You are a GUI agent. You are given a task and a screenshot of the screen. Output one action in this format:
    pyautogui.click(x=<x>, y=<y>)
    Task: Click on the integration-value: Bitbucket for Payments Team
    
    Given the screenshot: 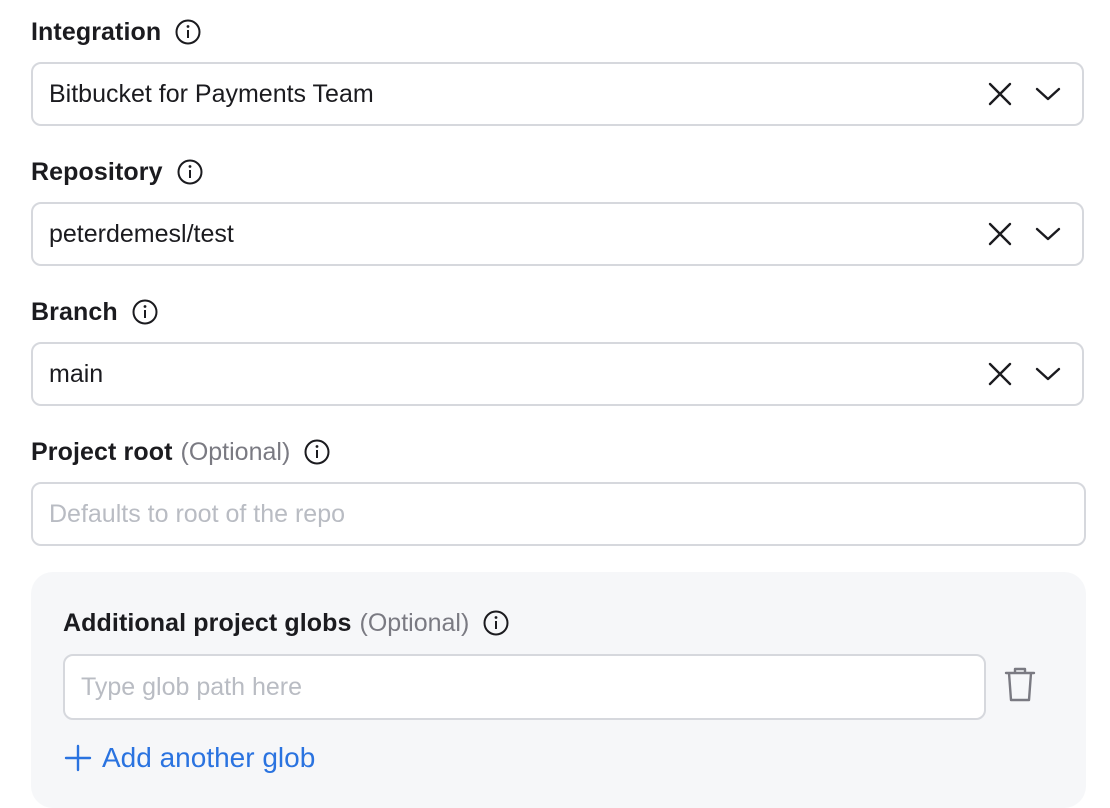 What is the action you would take?
    pyautogui.click(x=211, y=93)
    